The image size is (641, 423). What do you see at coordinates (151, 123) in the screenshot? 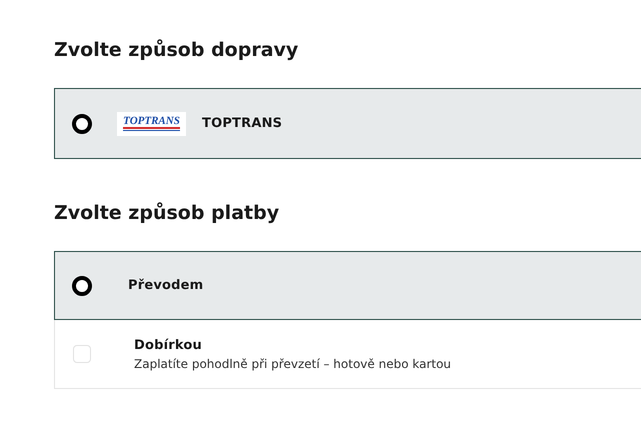
I see `logo-text: TOPTRANS` at bounding box center [151, 123].